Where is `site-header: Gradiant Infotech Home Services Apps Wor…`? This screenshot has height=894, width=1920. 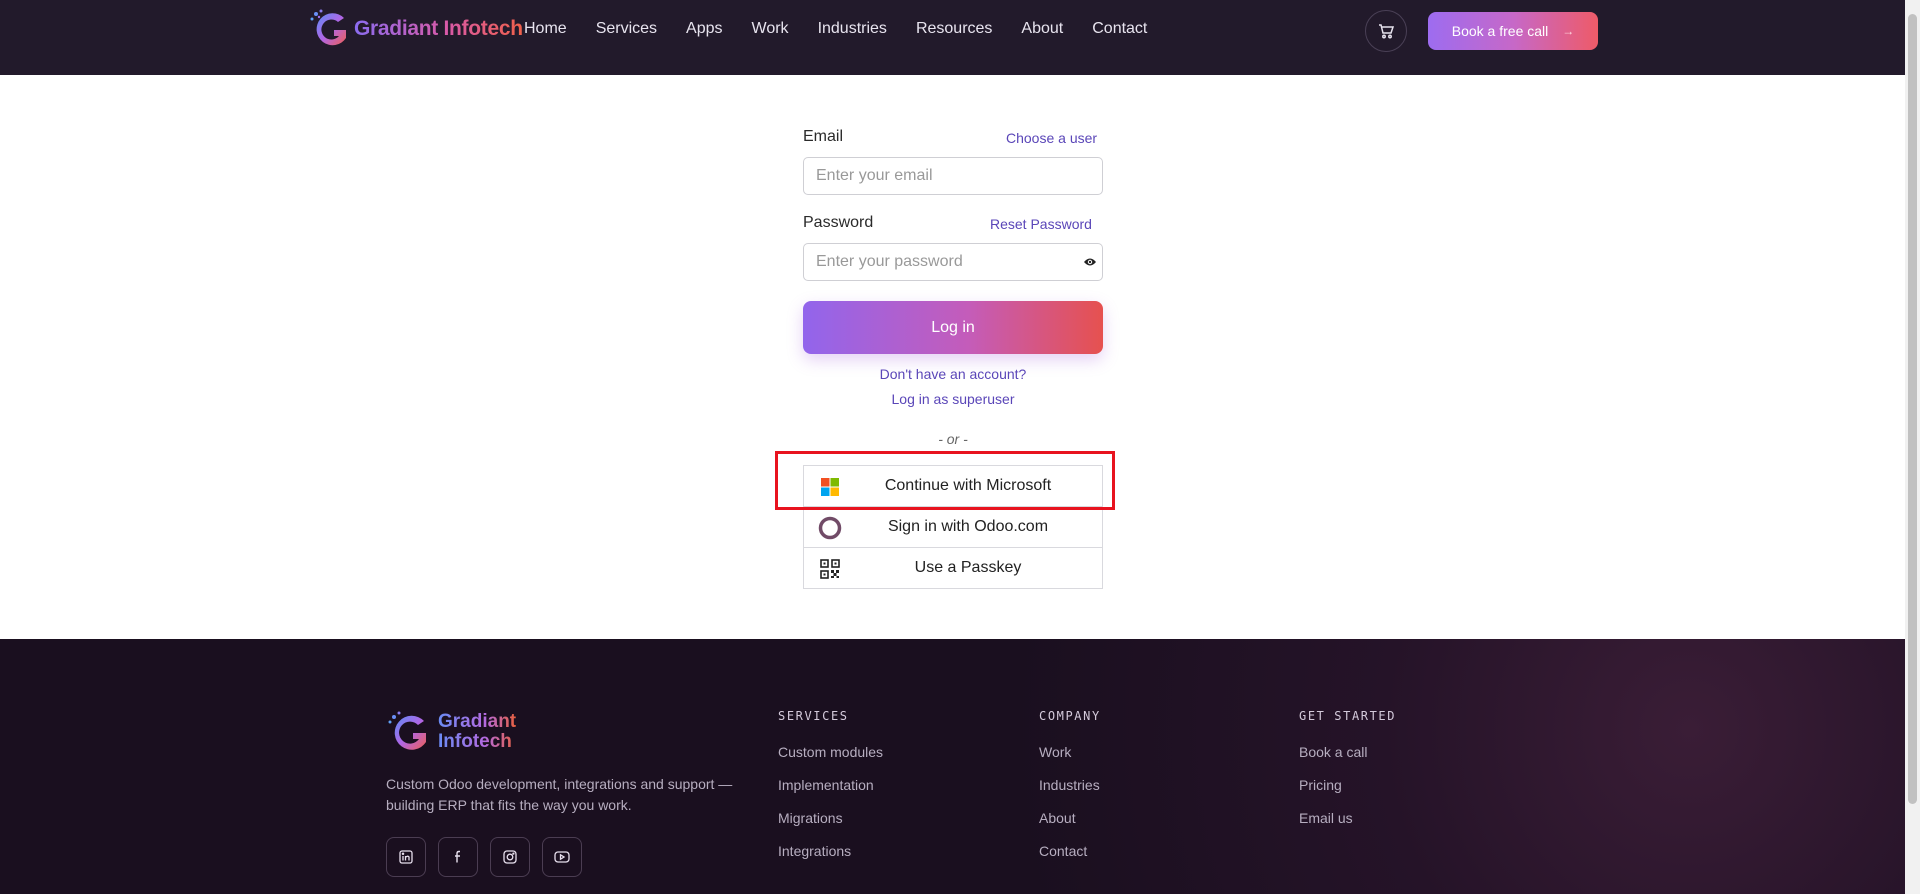
site-header: Gradiant Infotech Home Services Apps Wor… is located at coordinates (952, 37).